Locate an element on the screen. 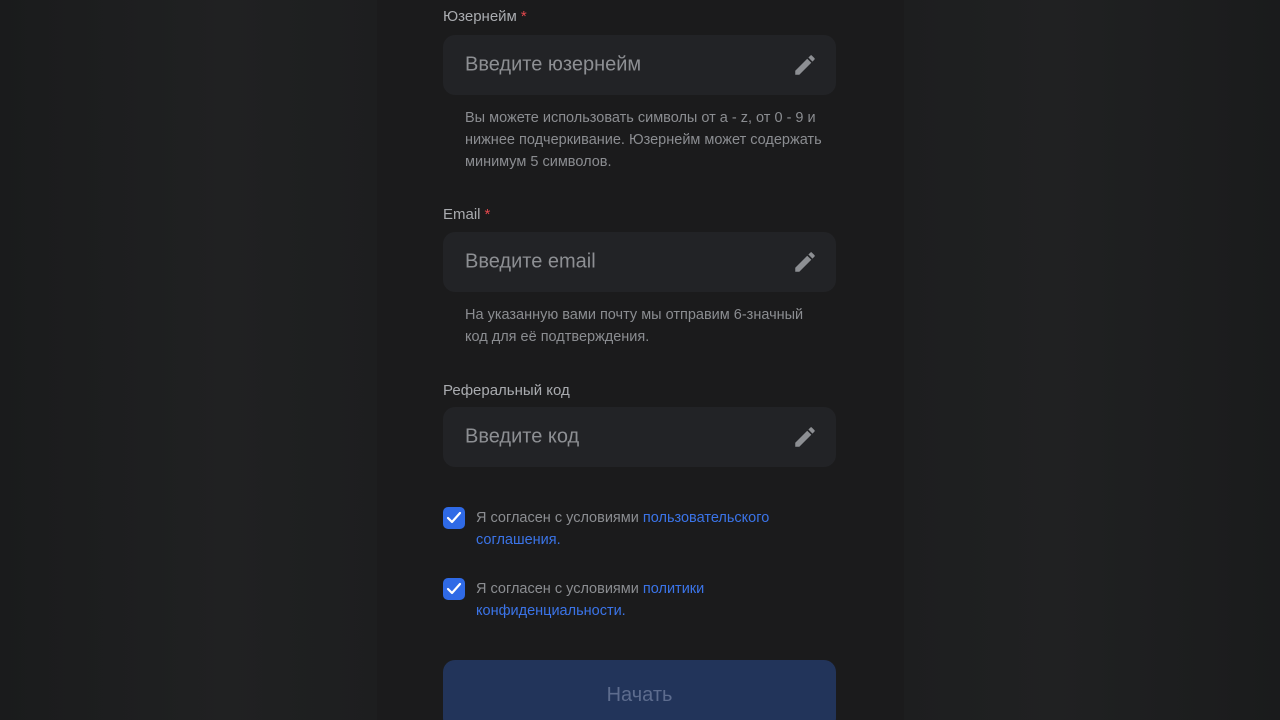 The height and width of the screenshot is (720, 1280). email-input is located at coordinates (615, 262).